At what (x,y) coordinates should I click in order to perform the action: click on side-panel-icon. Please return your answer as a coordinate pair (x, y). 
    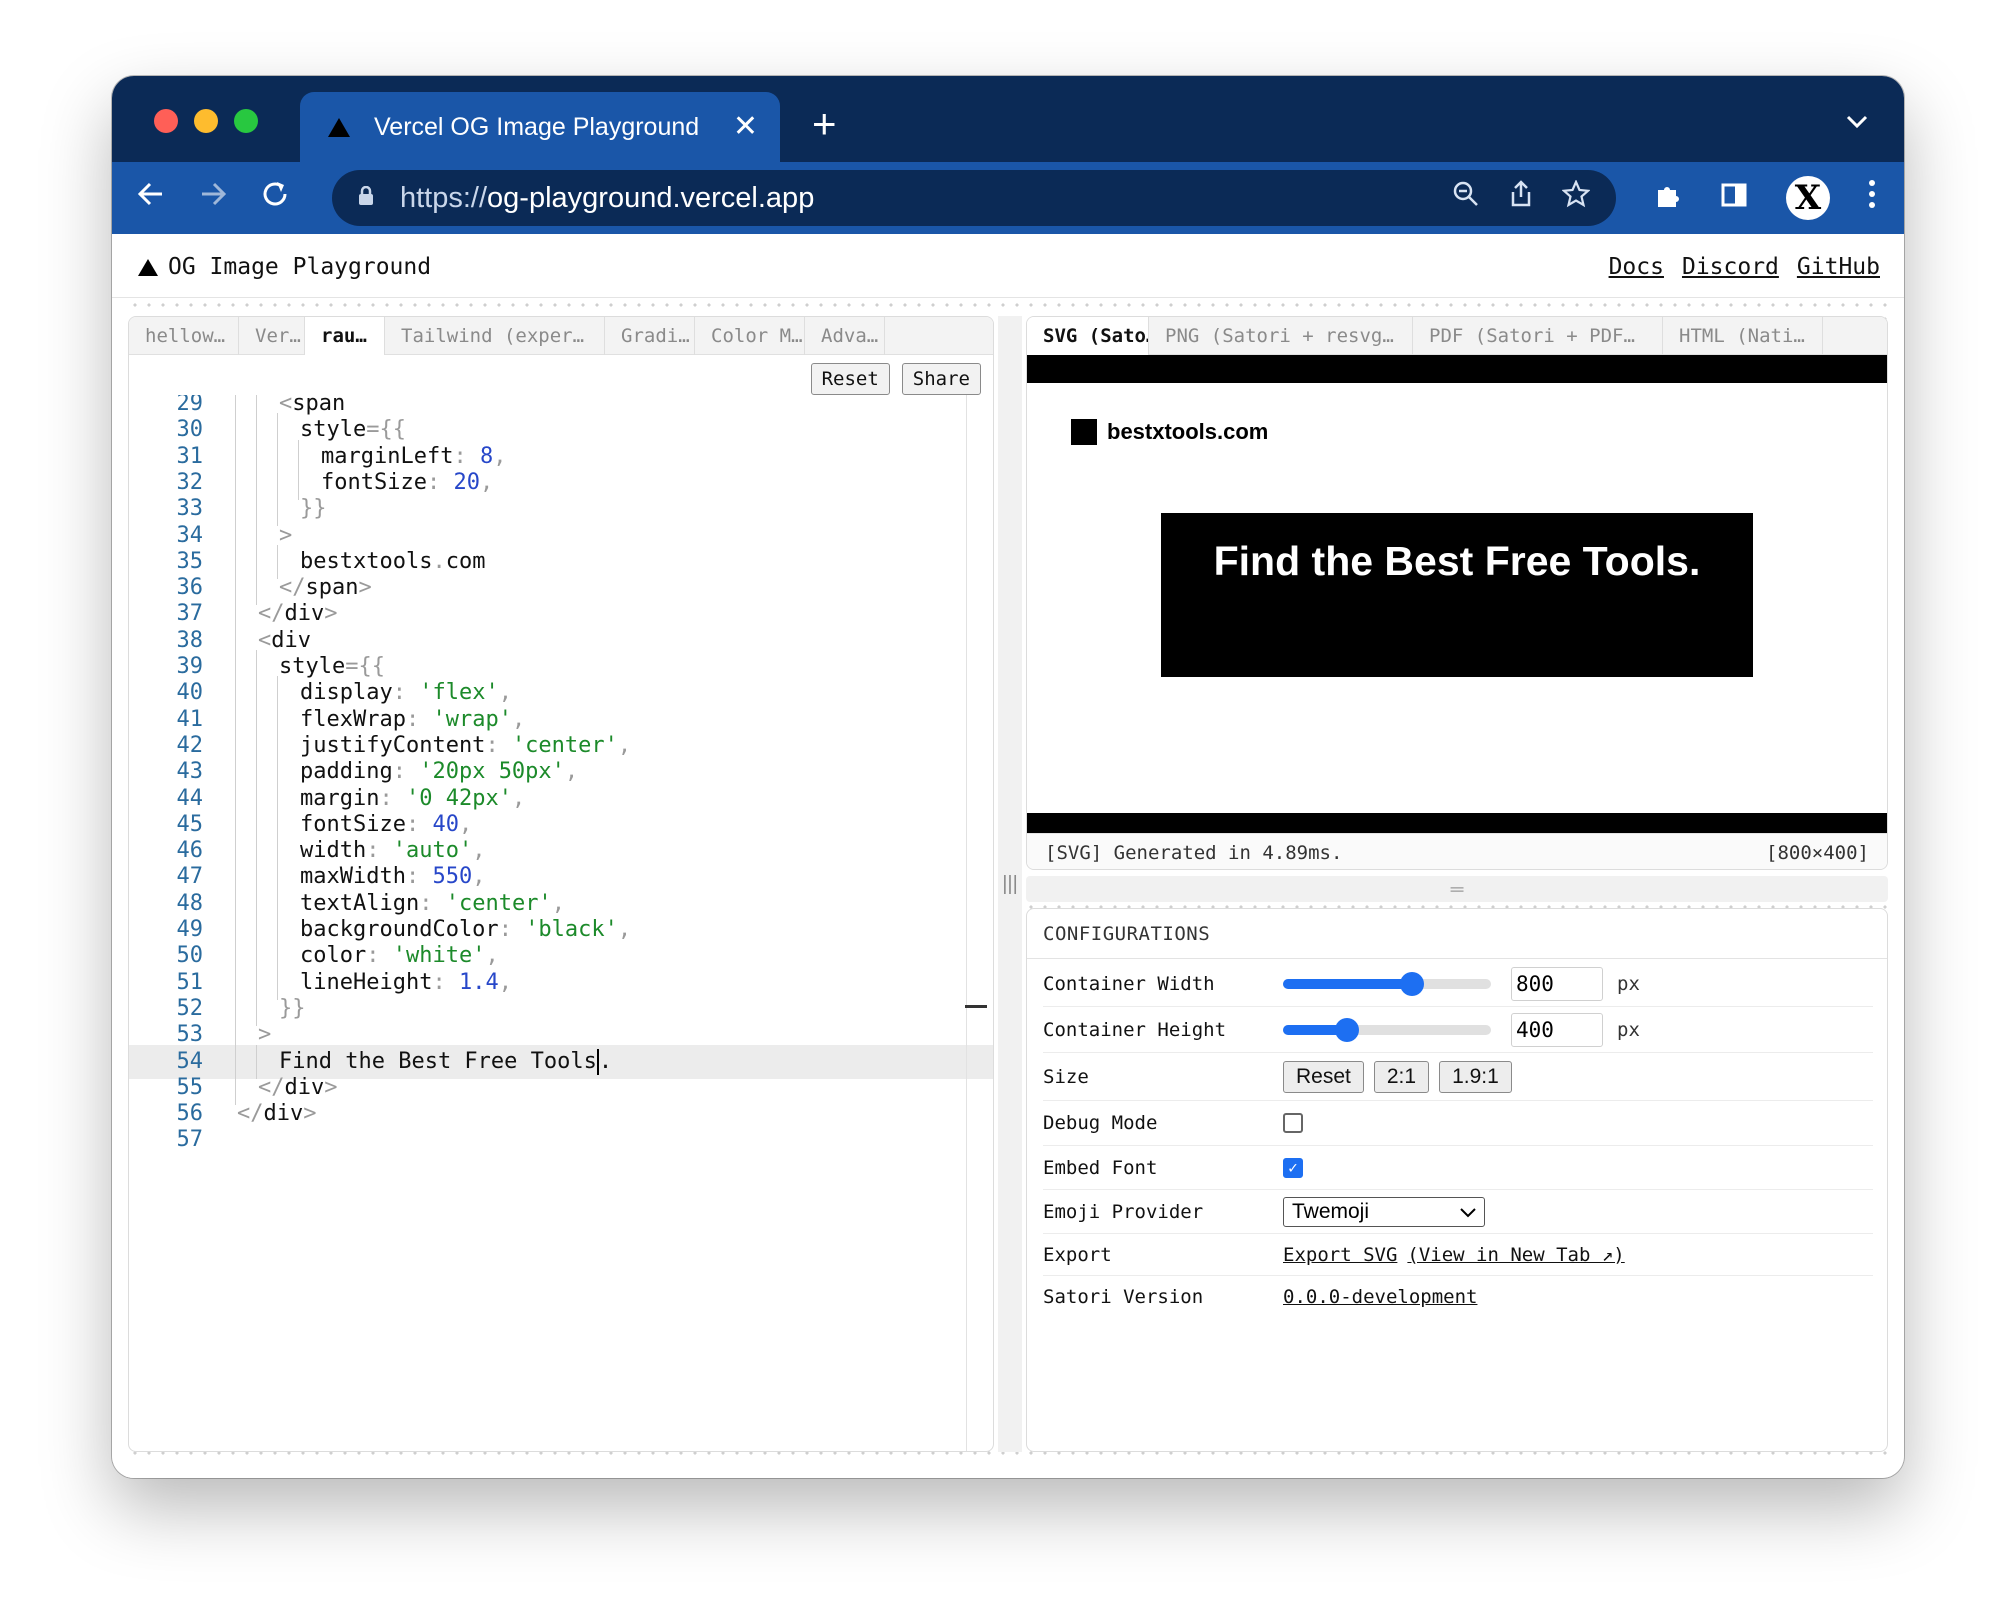
    Looking at the image, I should click on (1734, 198).